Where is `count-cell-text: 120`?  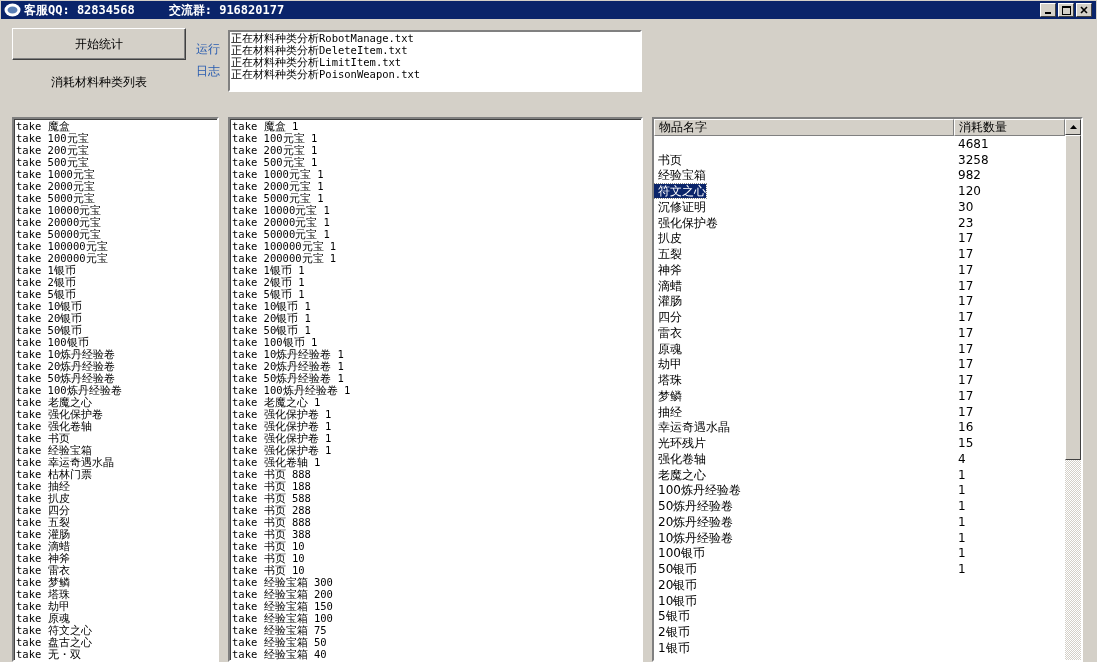 count-cell-text: 120 is located at coordinates (969, 191).